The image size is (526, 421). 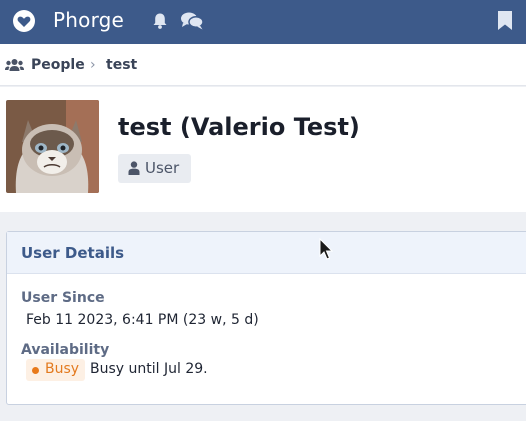 I want to click on availability-status-badge: Busy, so click(x=55, y=370).